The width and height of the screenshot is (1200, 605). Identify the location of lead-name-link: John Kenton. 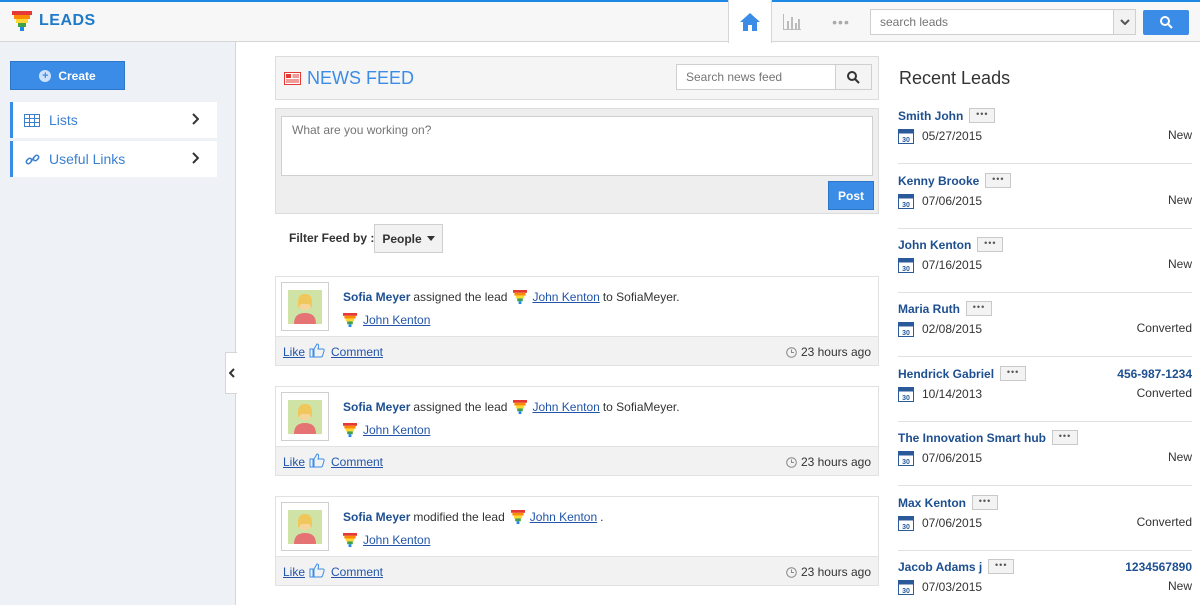
(934, 245).